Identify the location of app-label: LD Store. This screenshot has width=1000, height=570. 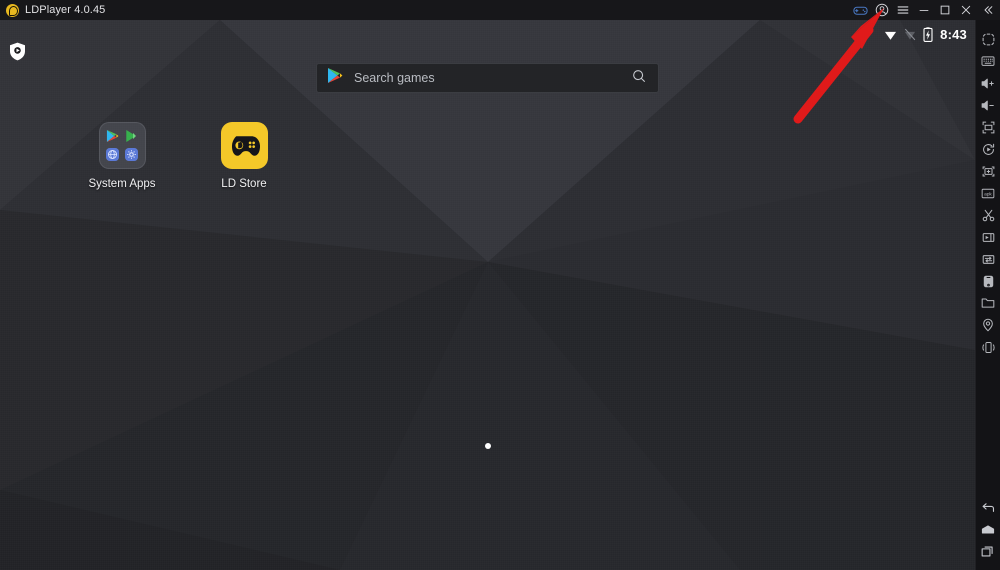
(244, 184).